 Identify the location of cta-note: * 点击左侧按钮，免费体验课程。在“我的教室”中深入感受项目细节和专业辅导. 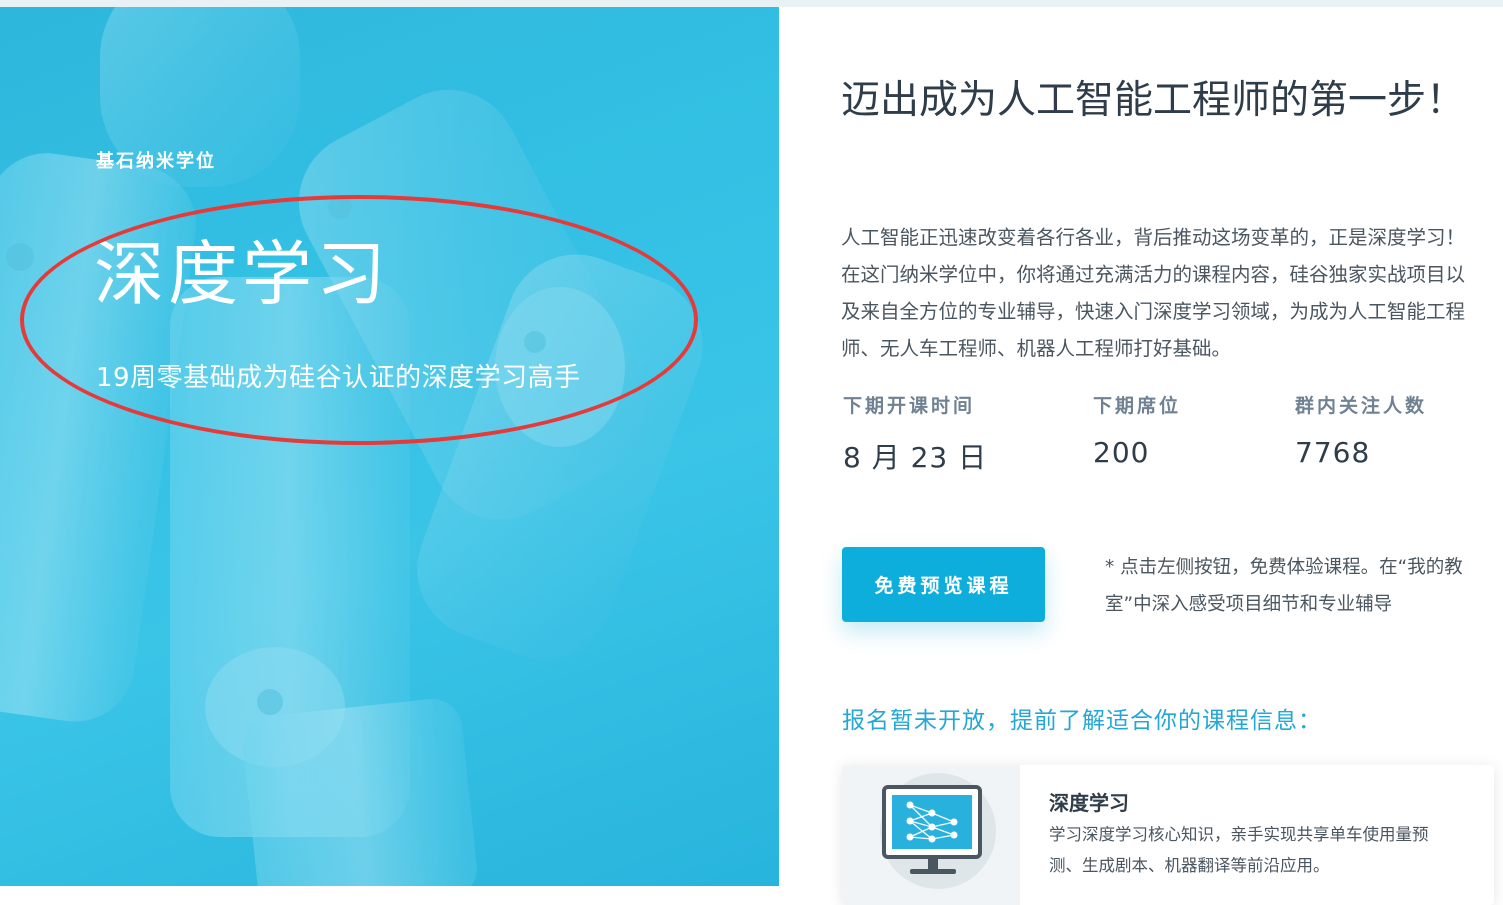
(1284, 586).